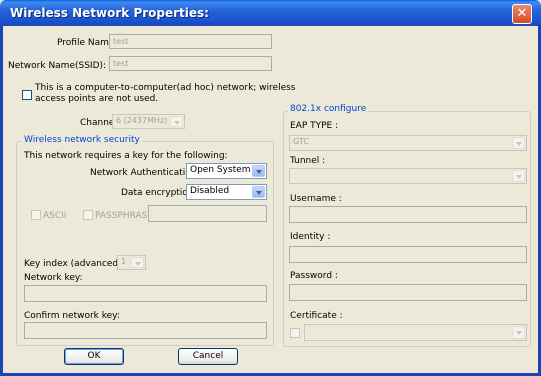  Describe the element at coordinates (55, 216) in the screenshot. I see `ascii-label: ASCII` at that location.